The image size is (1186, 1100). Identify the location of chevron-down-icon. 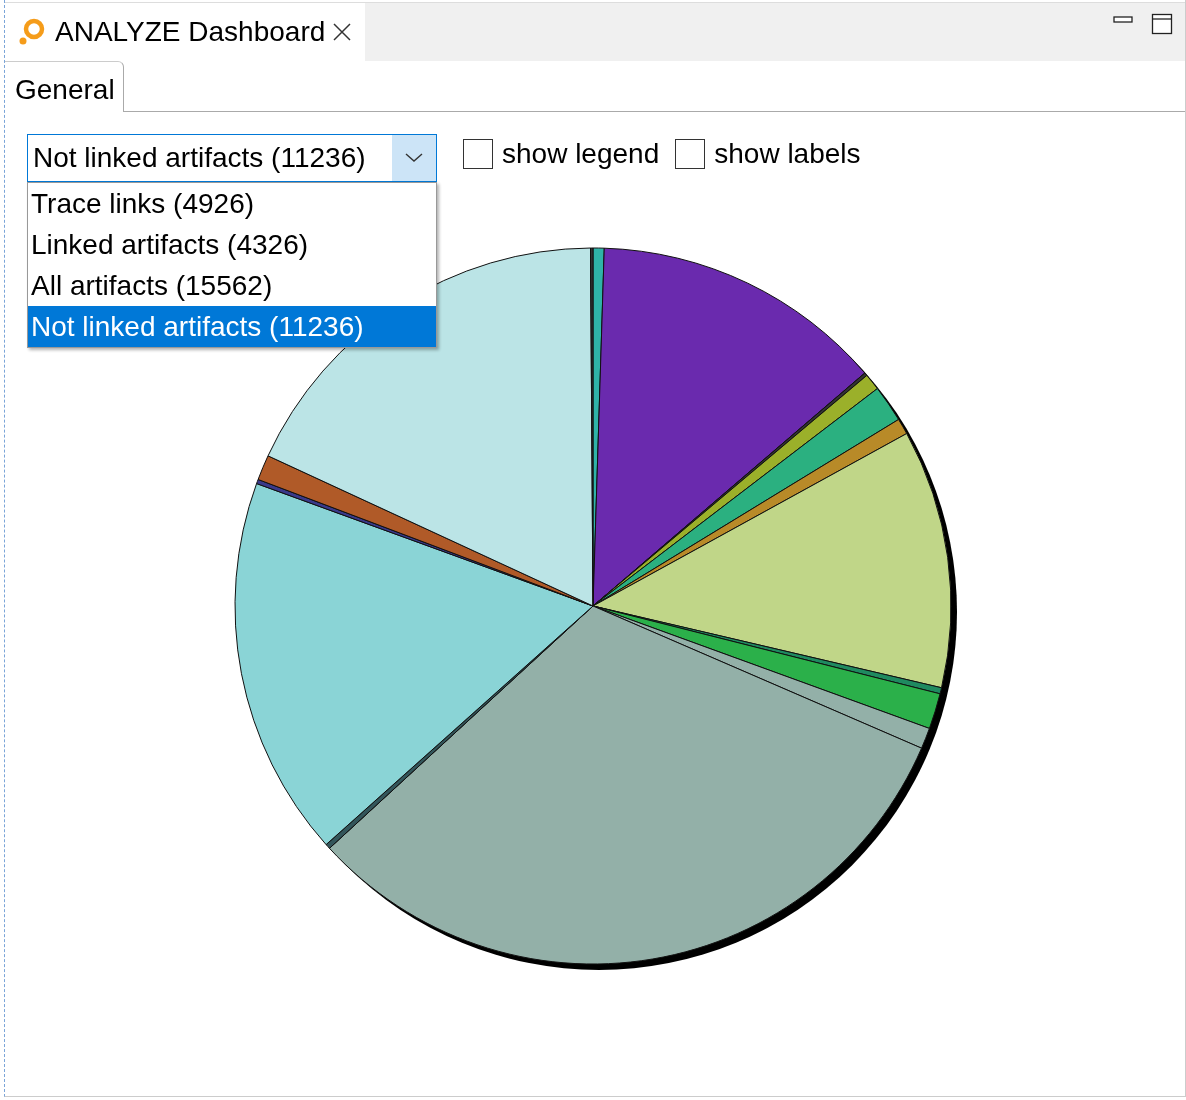
(414, 158).